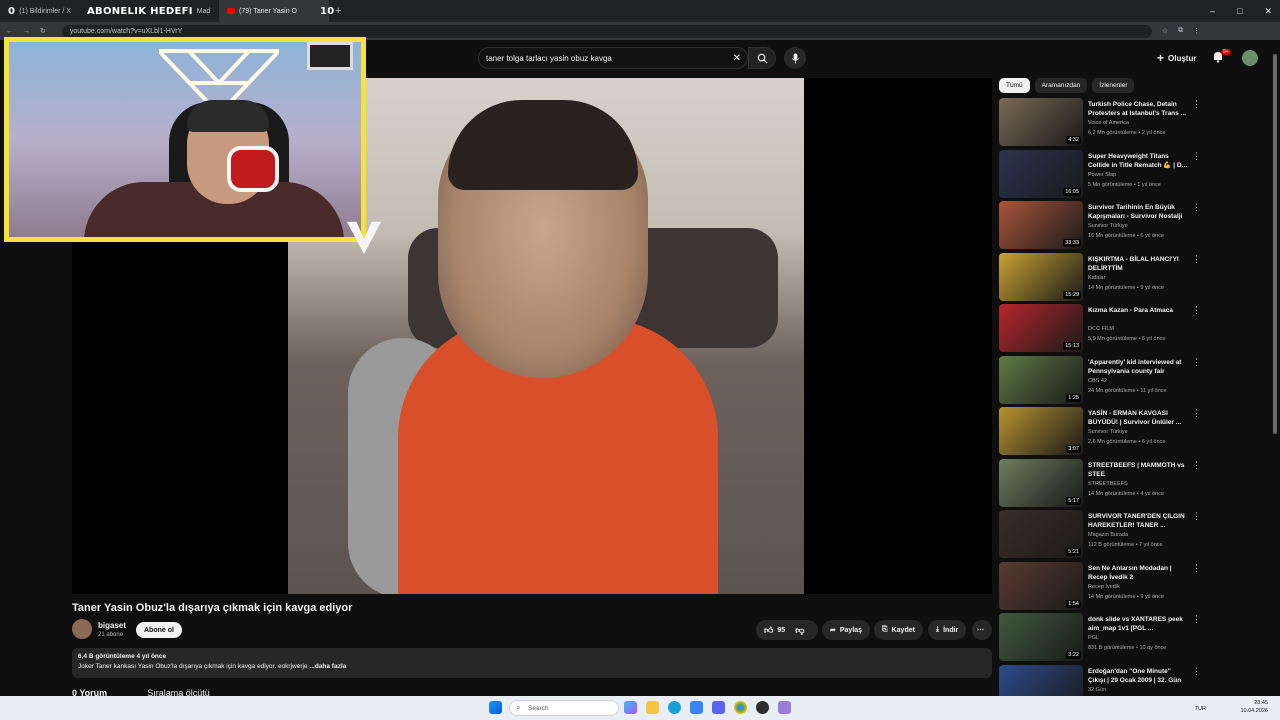 This screenshot has height=720, width=1280. I want to click on channel-avatar, so click(82, 629).